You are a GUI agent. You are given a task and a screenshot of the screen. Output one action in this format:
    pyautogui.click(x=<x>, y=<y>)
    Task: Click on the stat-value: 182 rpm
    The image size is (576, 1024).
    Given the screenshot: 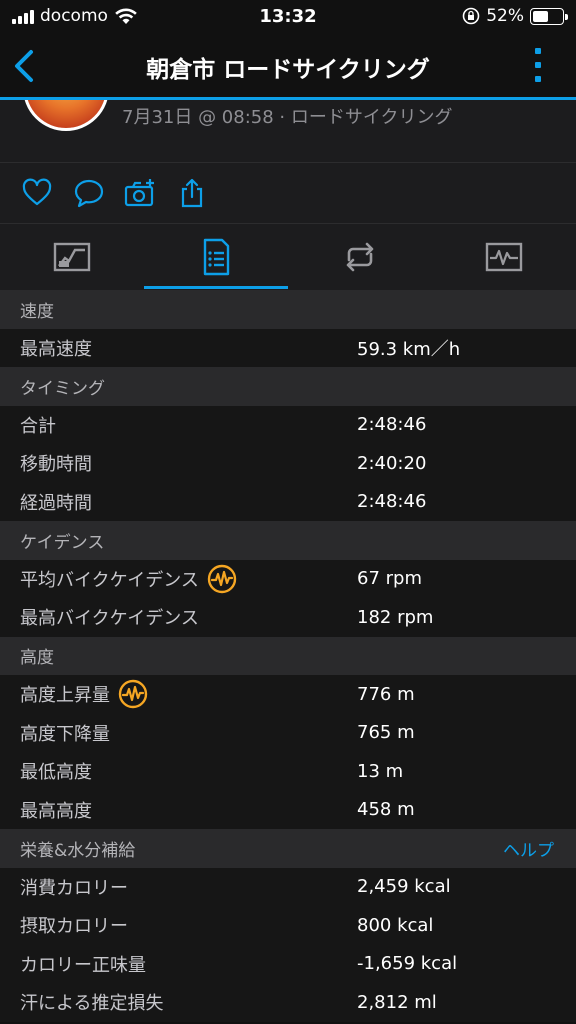 What is the action you would take?
    pyautogui.click(x=395, y=617)
    